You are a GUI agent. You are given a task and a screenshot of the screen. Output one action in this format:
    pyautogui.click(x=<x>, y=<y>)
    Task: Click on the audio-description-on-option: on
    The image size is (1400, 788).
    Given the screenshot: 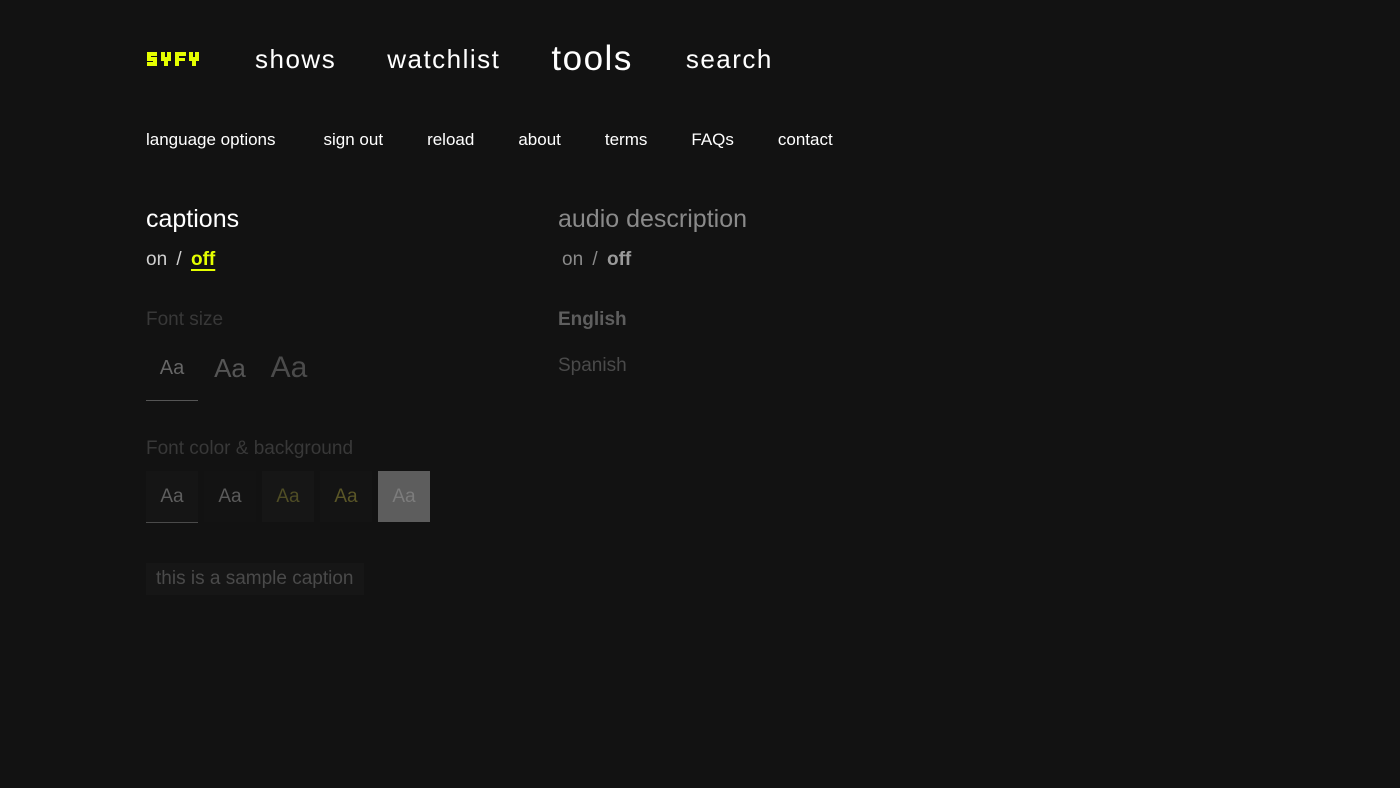 What is the action you would take?
    pyautogui.click(x=572, y=259)
    